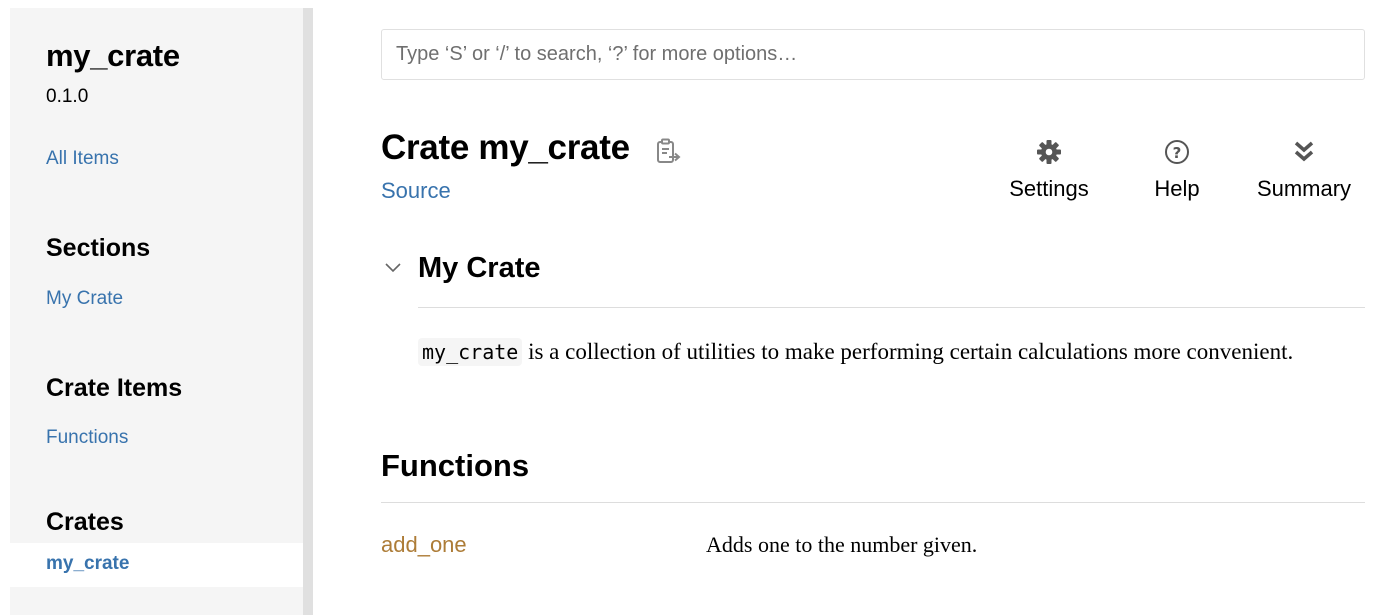  What do you see at coordinates (1049, 169) in the screenshot?
I see `settings-button: Settings` at bounding box center [1049, 169].